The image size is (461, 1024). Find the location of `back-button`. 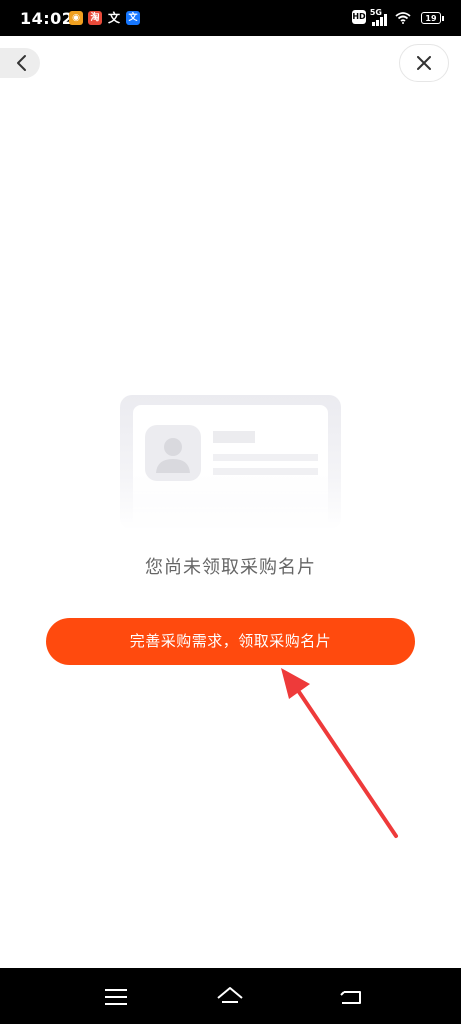

back-button is located at coordinates (20, 63).